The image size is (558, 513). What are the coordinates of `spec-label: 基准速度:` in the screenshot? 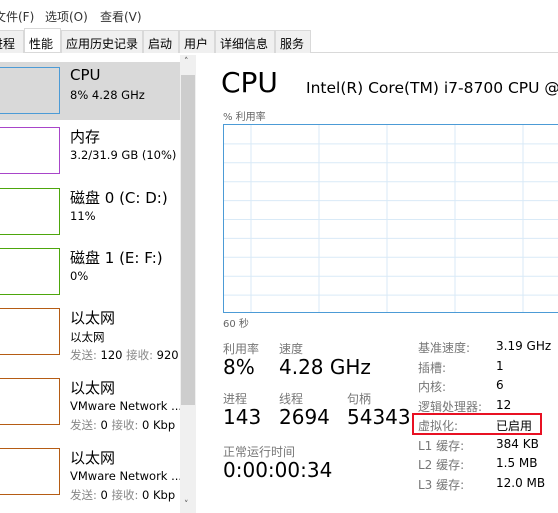 It's located at (444, 348).